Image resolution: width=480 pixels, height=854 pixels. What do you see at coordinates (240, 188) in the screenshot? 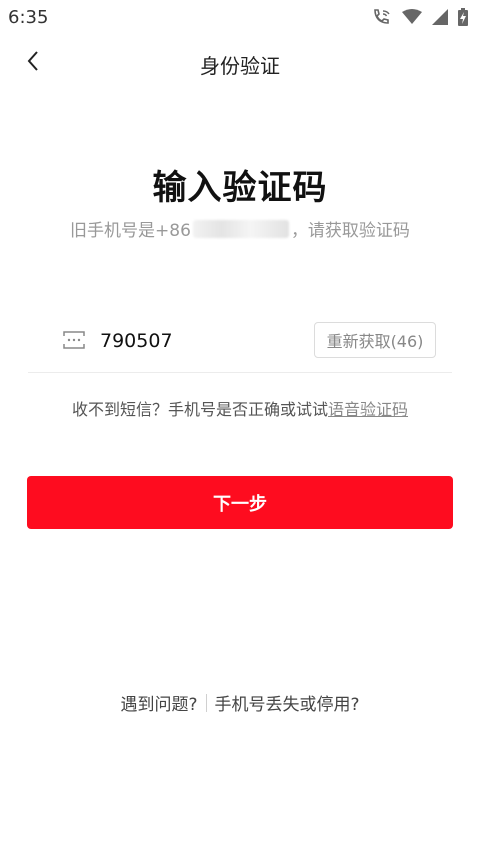
I see `heading-enter-code: 输入验证码` at bounding box center [240, 188].